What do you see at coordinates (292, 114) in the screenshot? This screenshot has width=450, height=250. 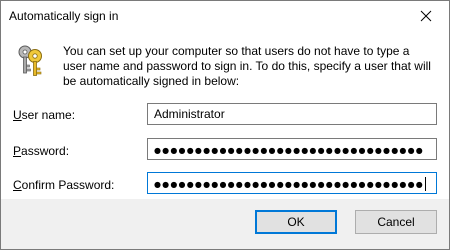 I see `username-input: Administrator` at bounding box center [292, 114].